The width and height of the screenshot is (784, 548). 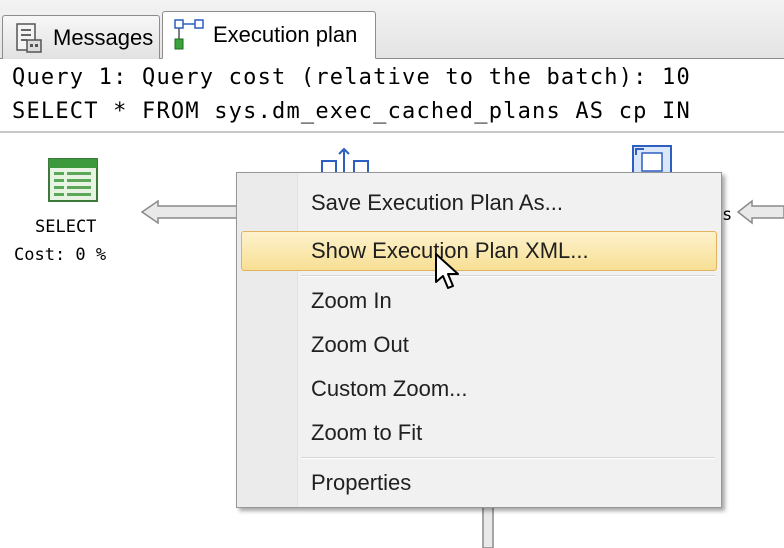 I want to click on data-flow-arrow-down, so click(x=488, y=526).